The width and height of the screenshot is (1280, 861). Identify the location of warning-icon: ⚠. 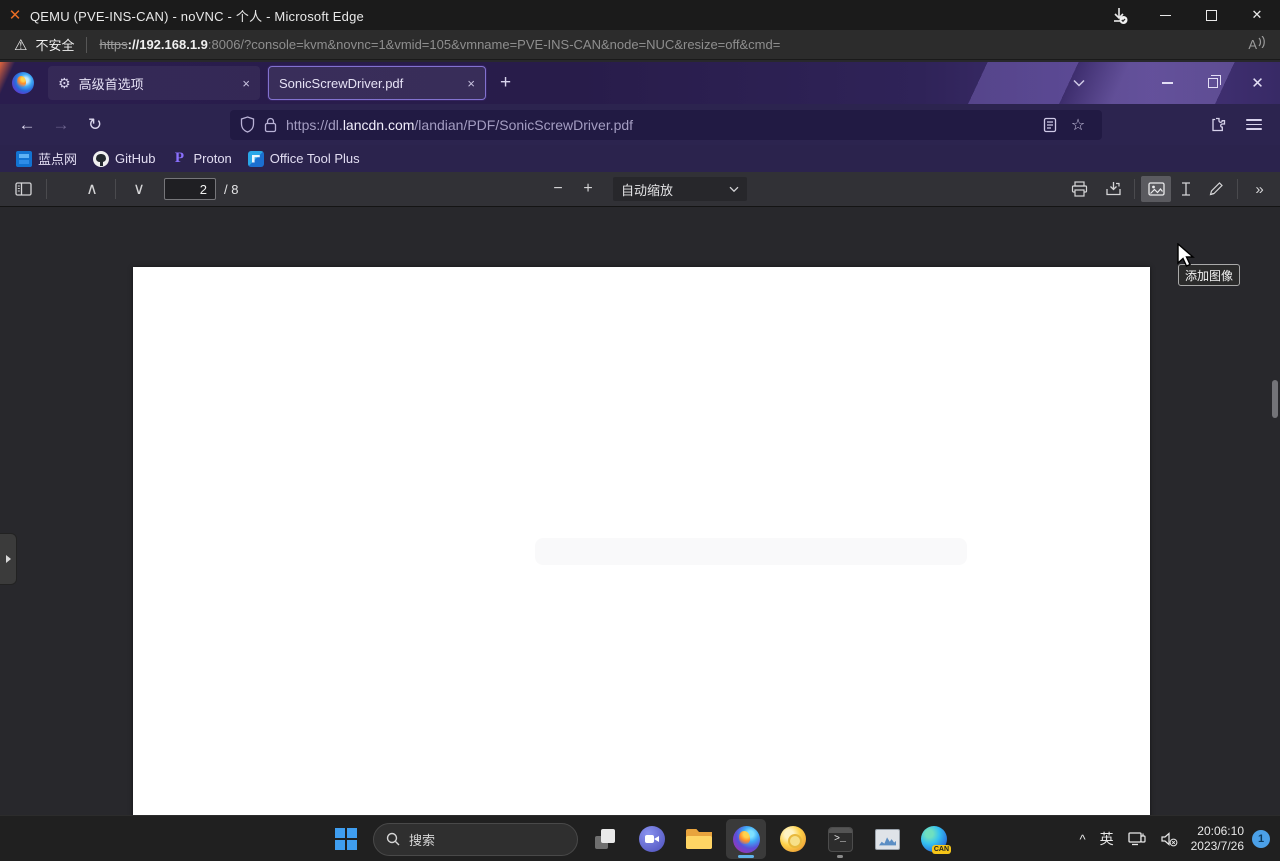
(21, 45).